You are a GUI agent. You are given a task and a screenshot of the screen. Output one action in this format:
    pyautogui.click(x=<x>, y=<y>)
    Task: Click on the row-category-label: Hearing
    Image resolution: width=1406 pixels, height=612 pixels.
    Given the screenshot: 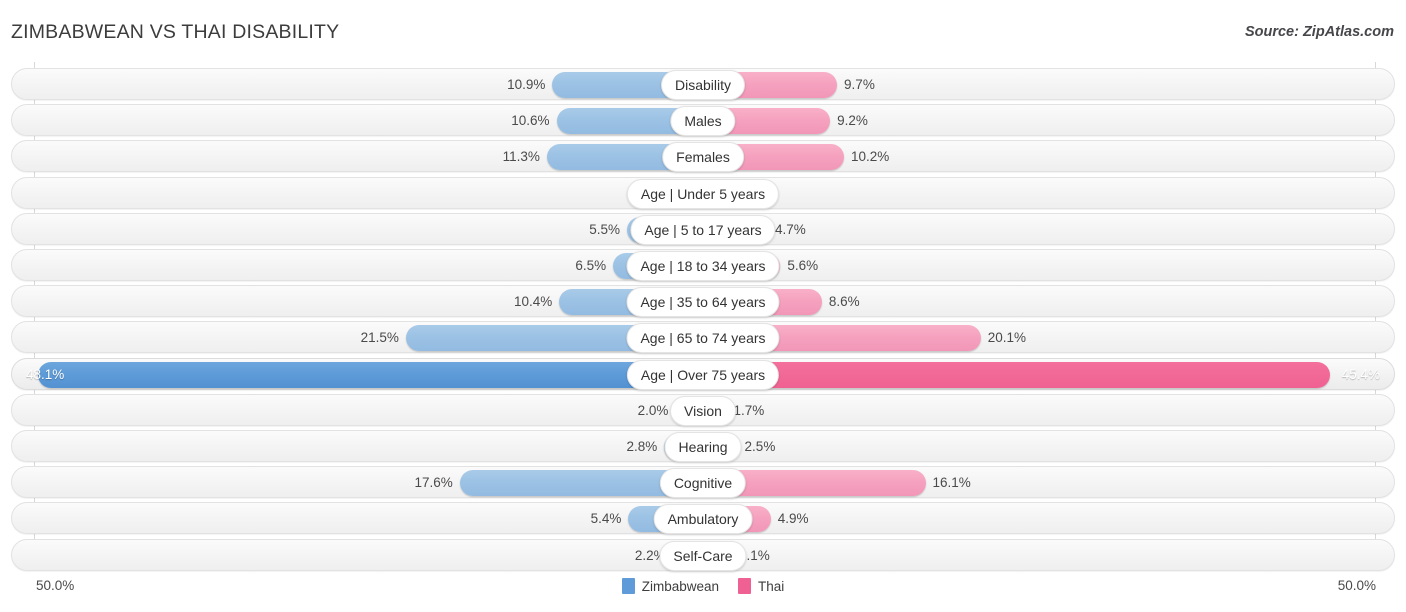 What is the action you would take?
    pyautogui.click(x=703, y=447)
    